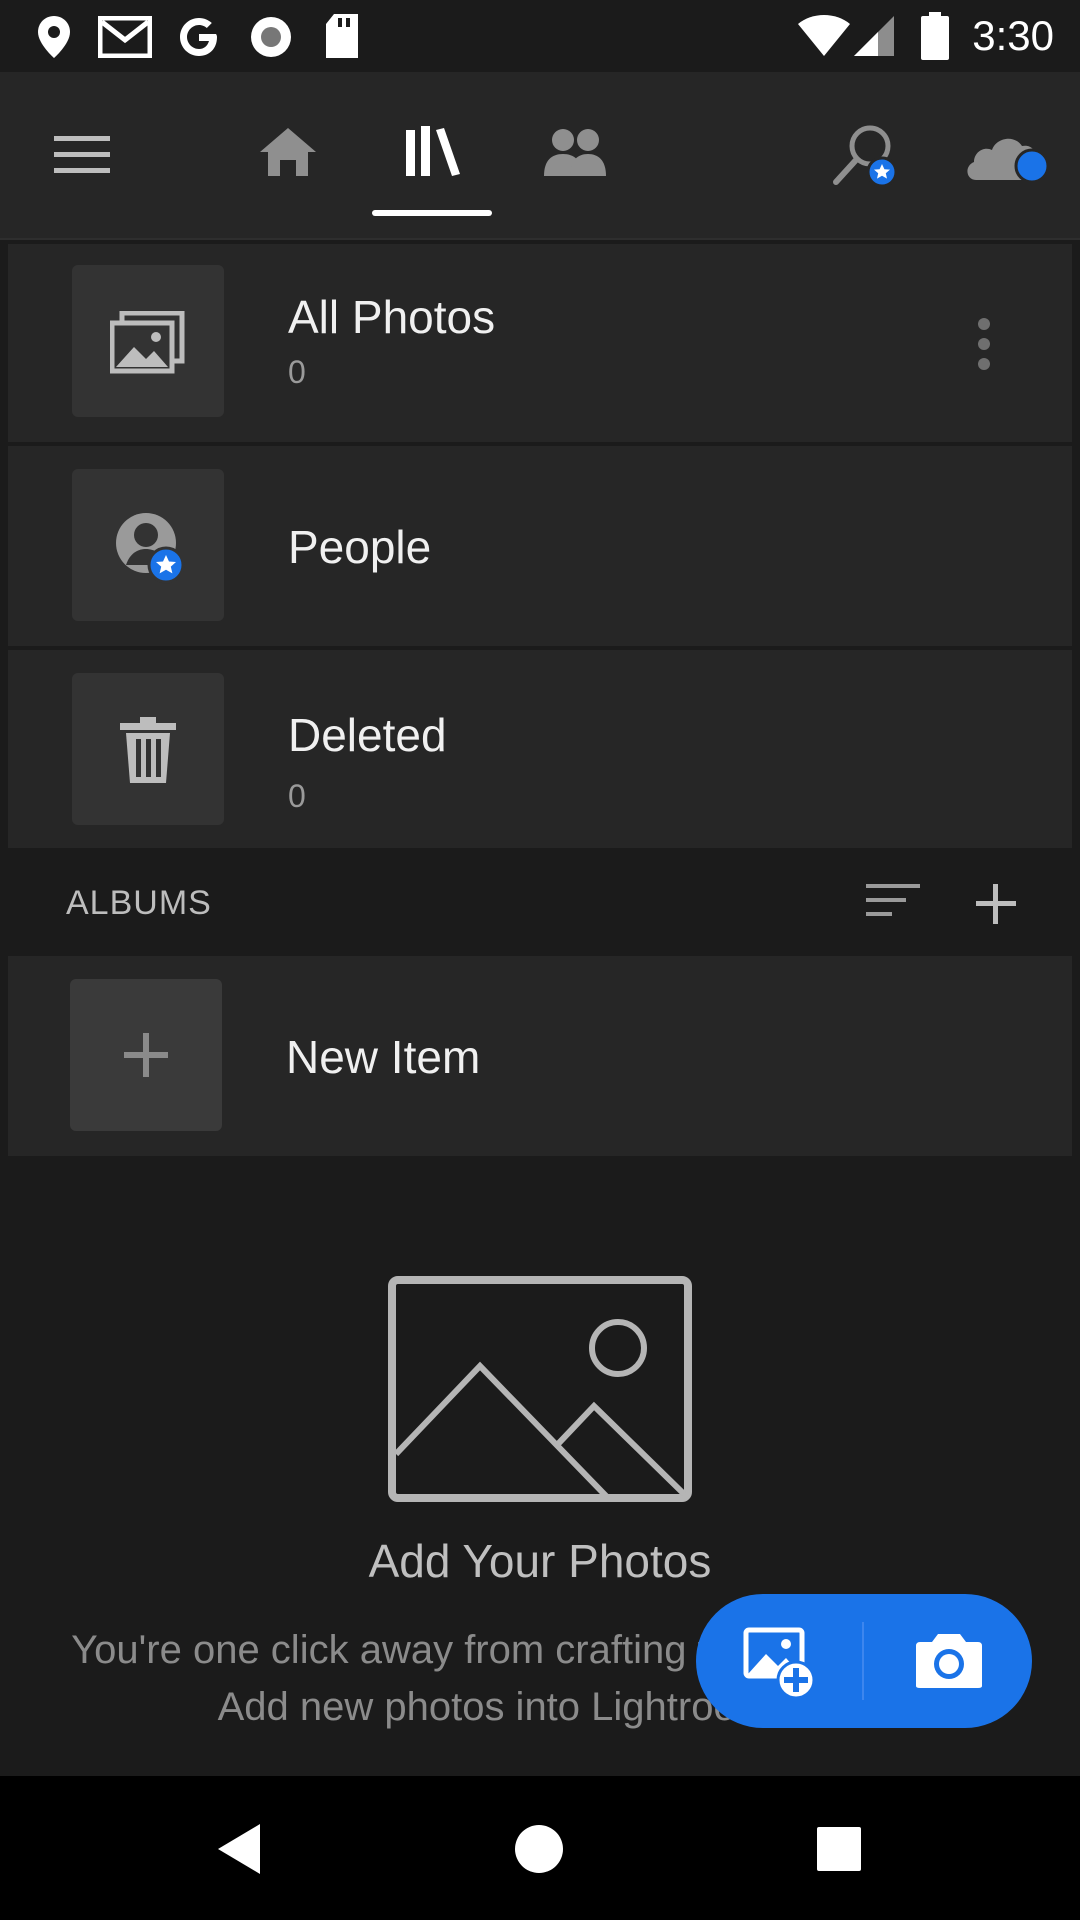 This screenshot has width=1080, height=1920. I want to click on people-icon, so click(575, 152).